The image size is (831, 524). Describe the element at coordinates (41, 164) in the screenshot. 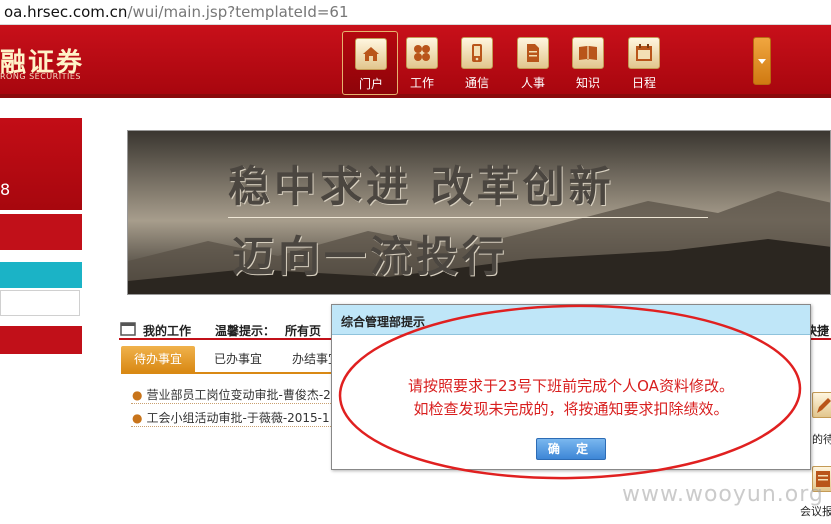

I see `sidebar-panel` at that location.